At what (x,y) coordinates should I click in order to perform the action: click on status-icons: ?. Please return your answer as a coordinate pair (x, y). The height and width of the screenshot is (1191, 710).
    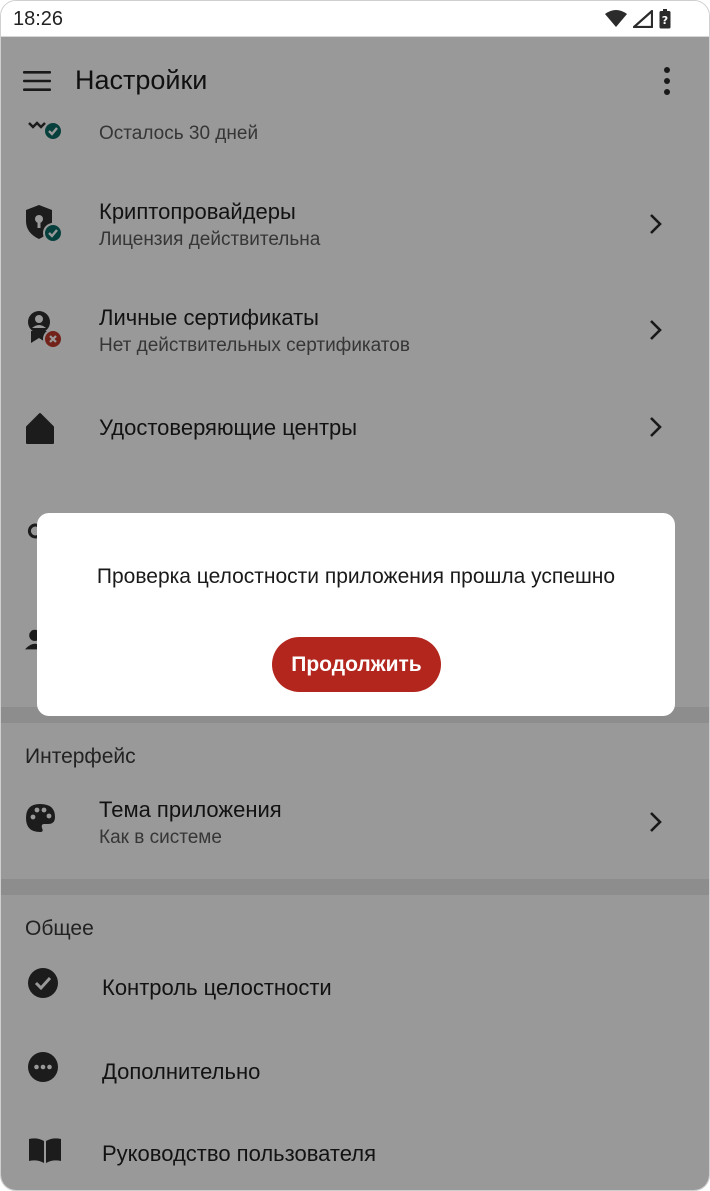
    Looking at the image, I should click on (638, 19).